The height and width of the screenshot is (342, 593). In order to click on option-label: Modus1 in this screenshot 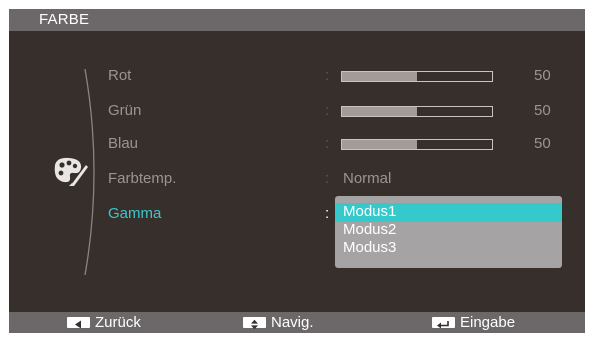, I will do `click(370, 211)`.